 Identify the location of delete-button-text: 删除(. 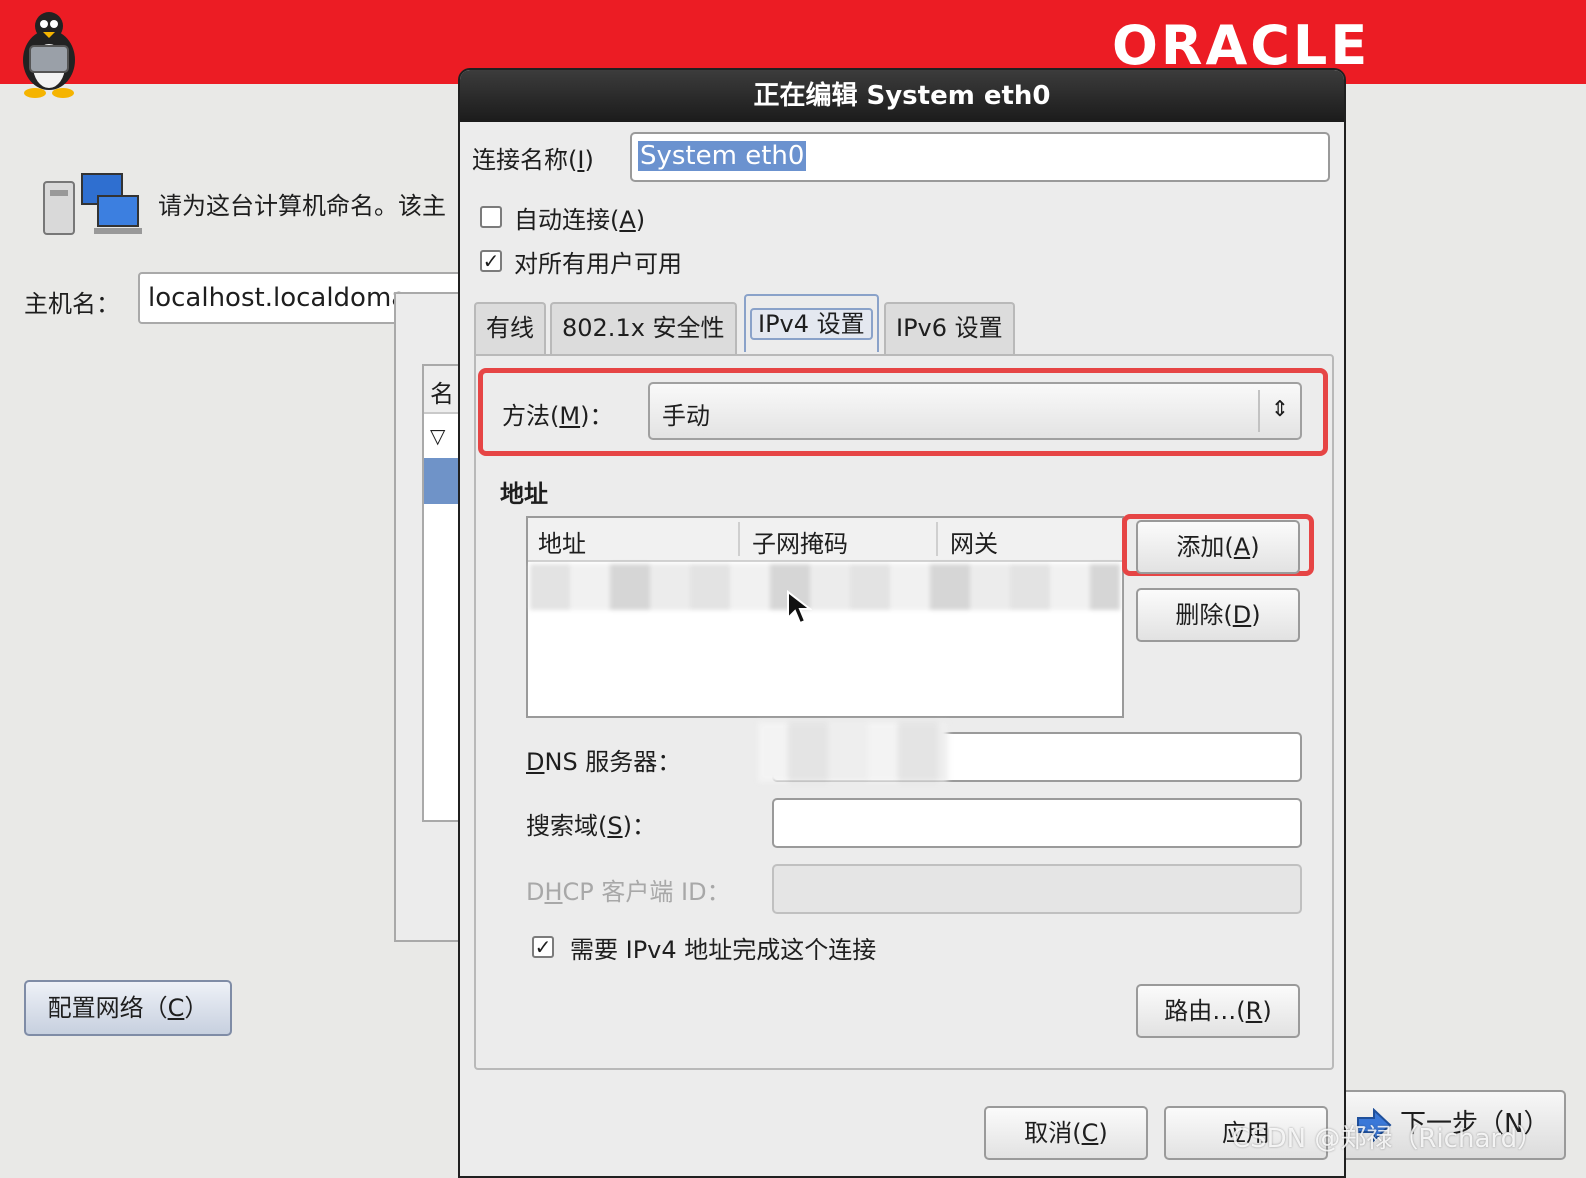
(1204, 615).